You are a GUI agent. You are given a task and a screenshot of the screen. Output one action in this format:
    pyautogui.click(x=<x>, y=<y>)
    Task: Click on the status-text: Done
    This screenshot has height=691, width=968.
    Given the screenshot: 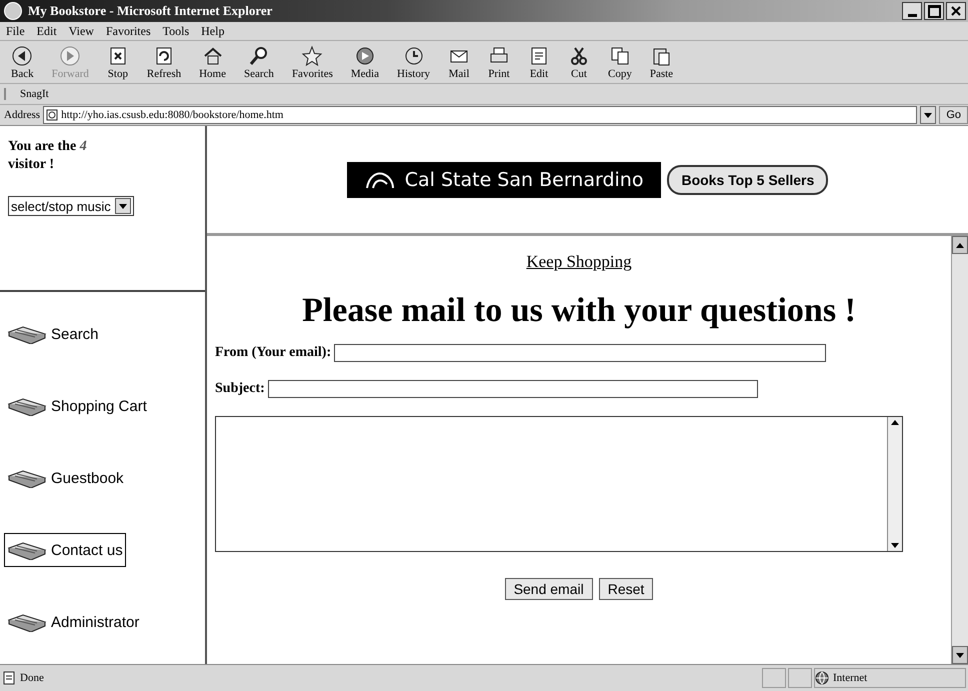 What is the action you would take?
    pyautogui.click(x=32, y=678)
    